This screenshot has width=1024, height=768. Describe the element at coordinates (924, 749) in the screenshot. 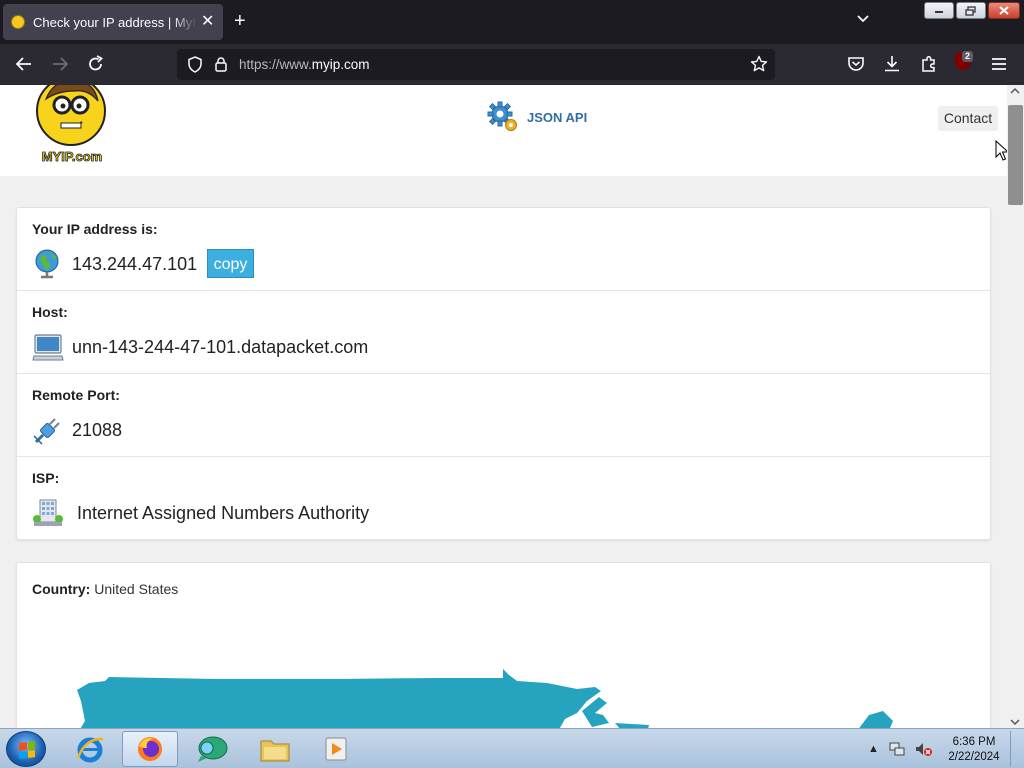

I see `volume-muted-icon` at that location.